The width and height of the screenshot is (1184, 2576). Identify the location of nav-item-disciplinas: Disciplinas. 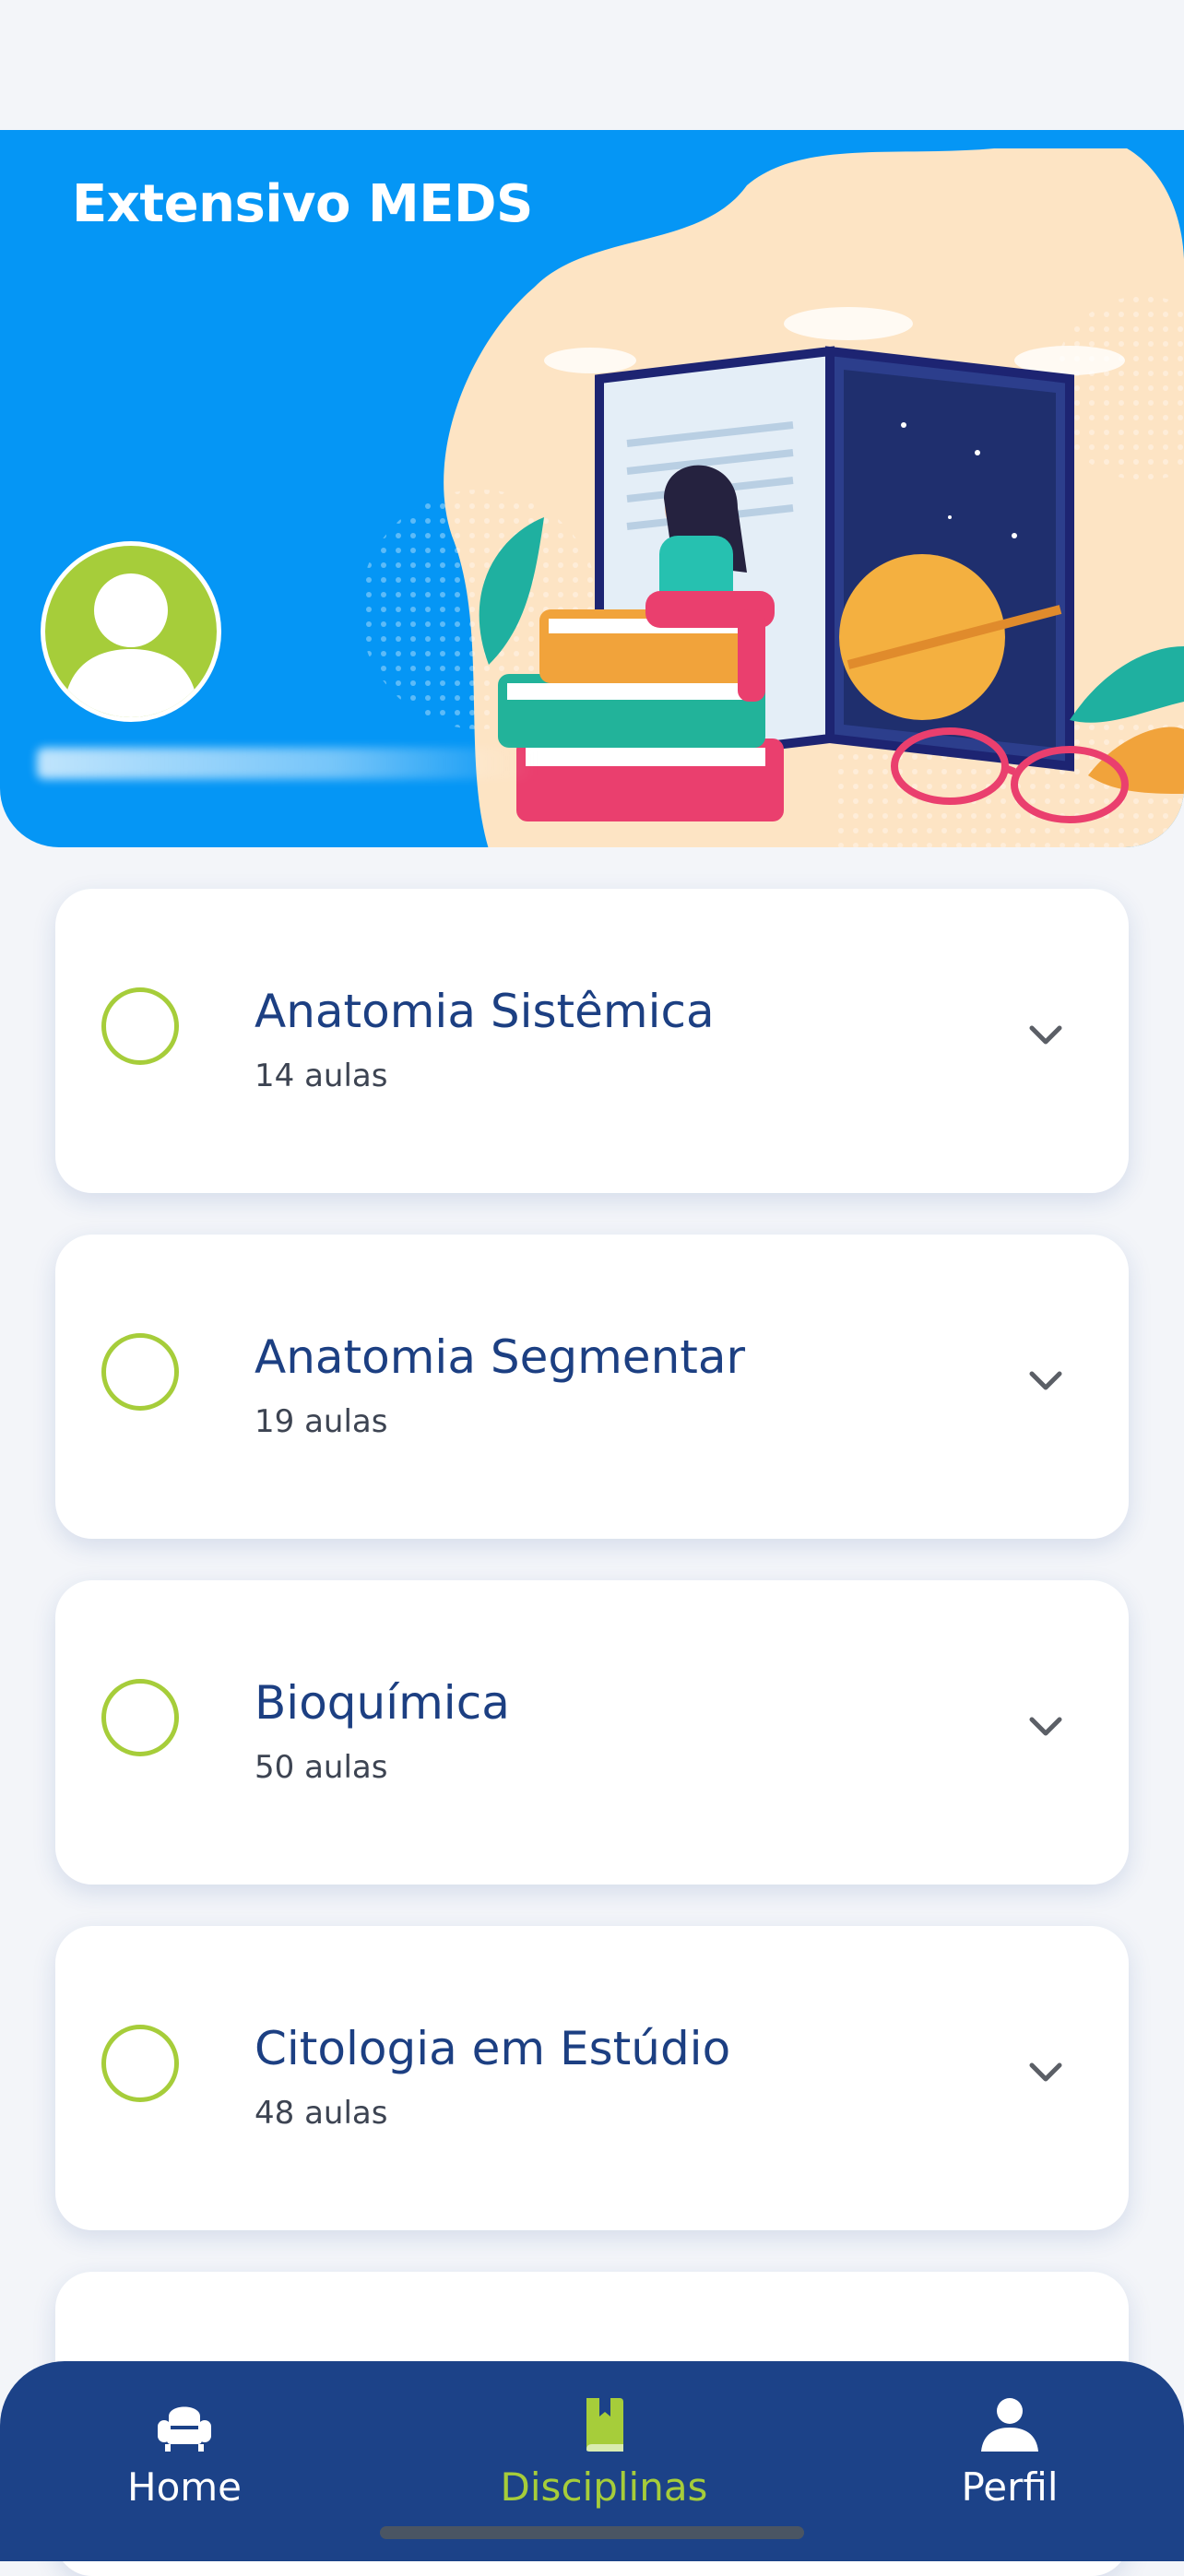
(604, 2451).